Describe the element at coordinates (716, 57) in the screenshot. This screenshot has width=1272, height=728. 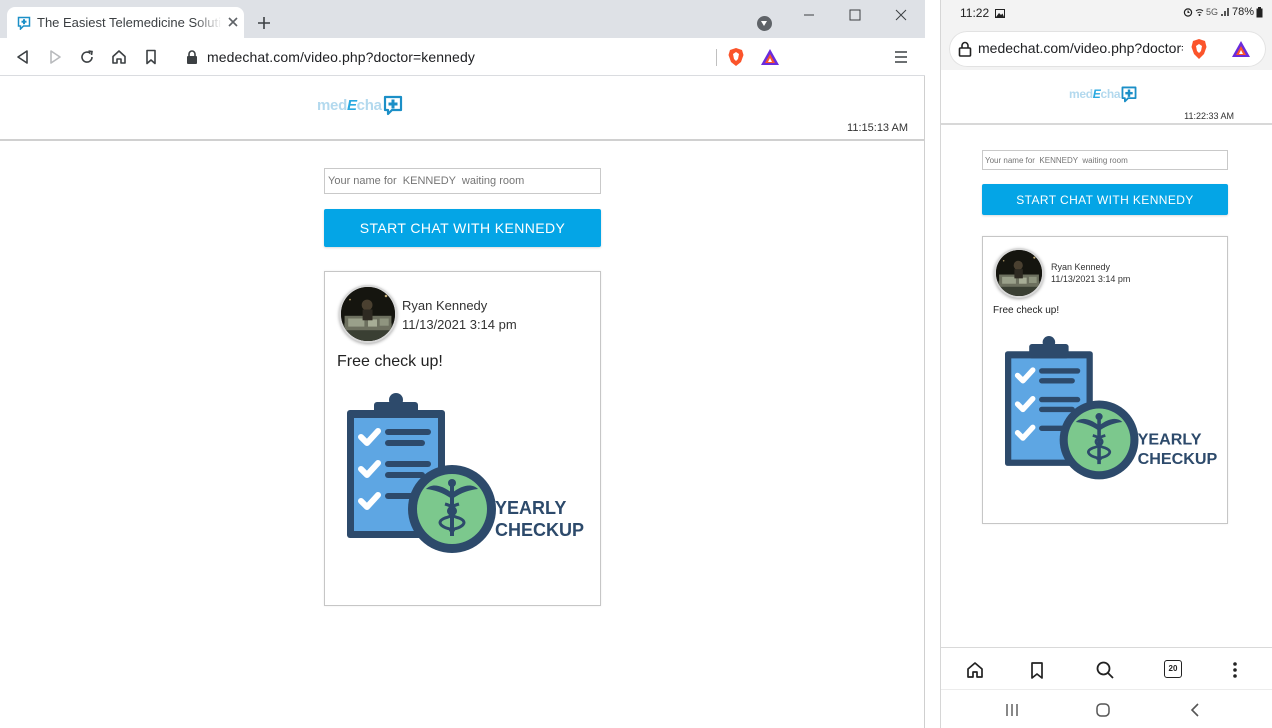
I see `omnibox-divider` at that location.